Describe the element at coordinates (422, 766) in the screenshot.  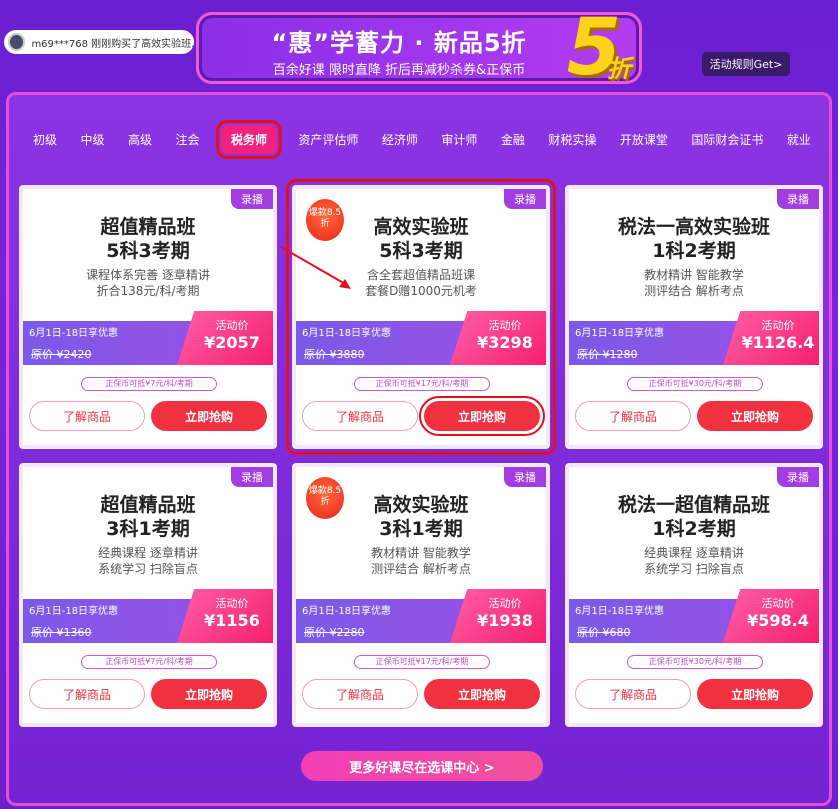
I see `more-courses-button: 更多好课尽在选课中心 >` at that location.